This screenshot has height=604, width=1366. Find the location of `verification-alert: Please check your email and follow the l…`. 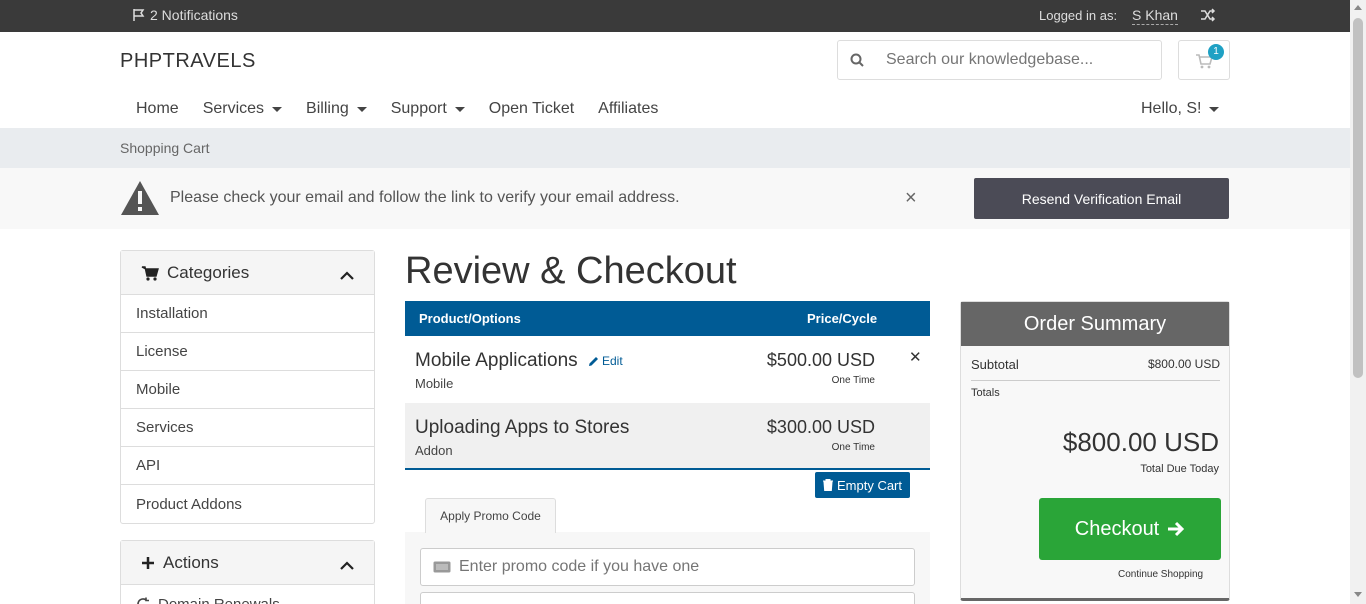

verification-alert: Please check your email and follow the l… is located at coordinates (675, 198).